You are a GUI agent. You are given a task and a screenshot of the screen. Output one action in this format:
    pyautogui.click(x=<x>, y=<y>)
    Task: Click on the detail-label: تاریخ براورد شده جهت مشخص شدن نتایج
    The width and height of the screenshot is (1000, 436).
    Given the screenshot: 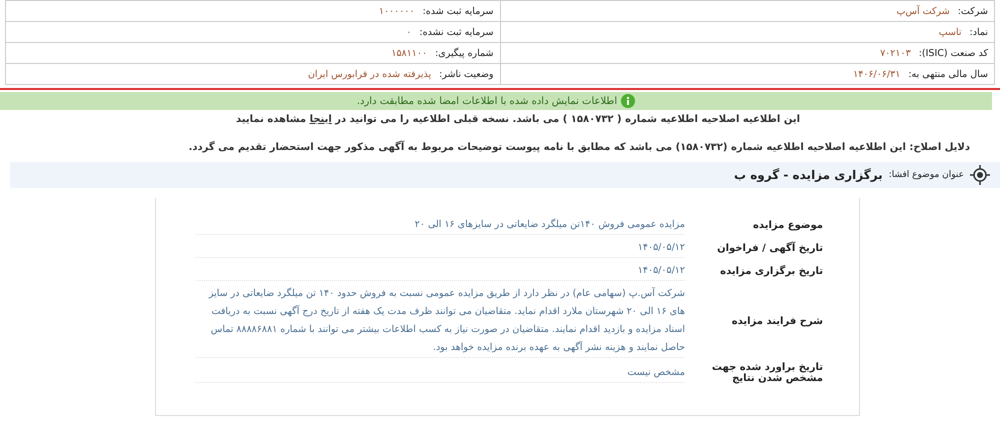 What is the action you would take?
    pyautogui.click(x=766, y=373)
    